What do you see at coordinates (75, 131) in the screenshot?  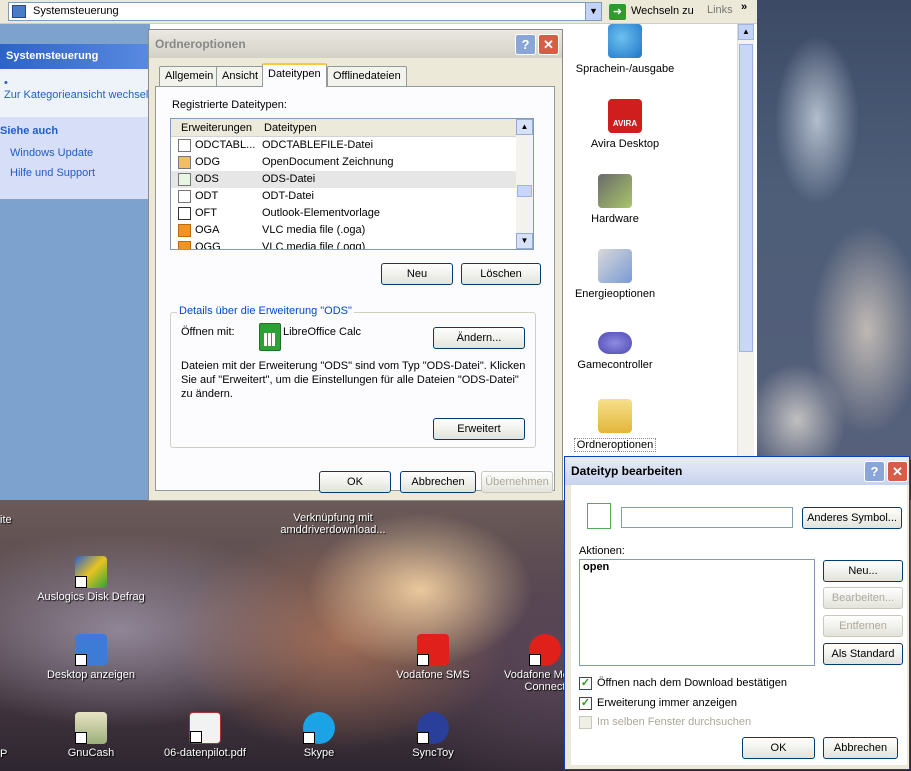 I see `see-also-title: Siehe auch` at bounding box center [75, 131].